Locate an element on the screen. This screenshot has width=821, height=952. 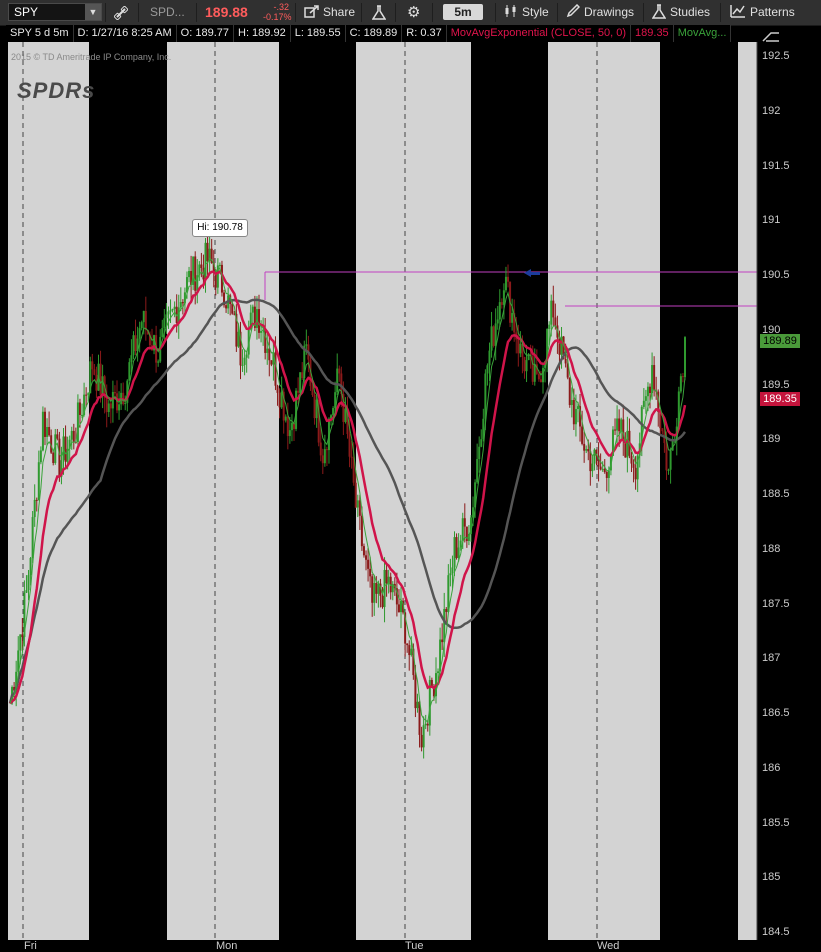
study-ema-value: 189.35 is located at coordinates (652, 33).